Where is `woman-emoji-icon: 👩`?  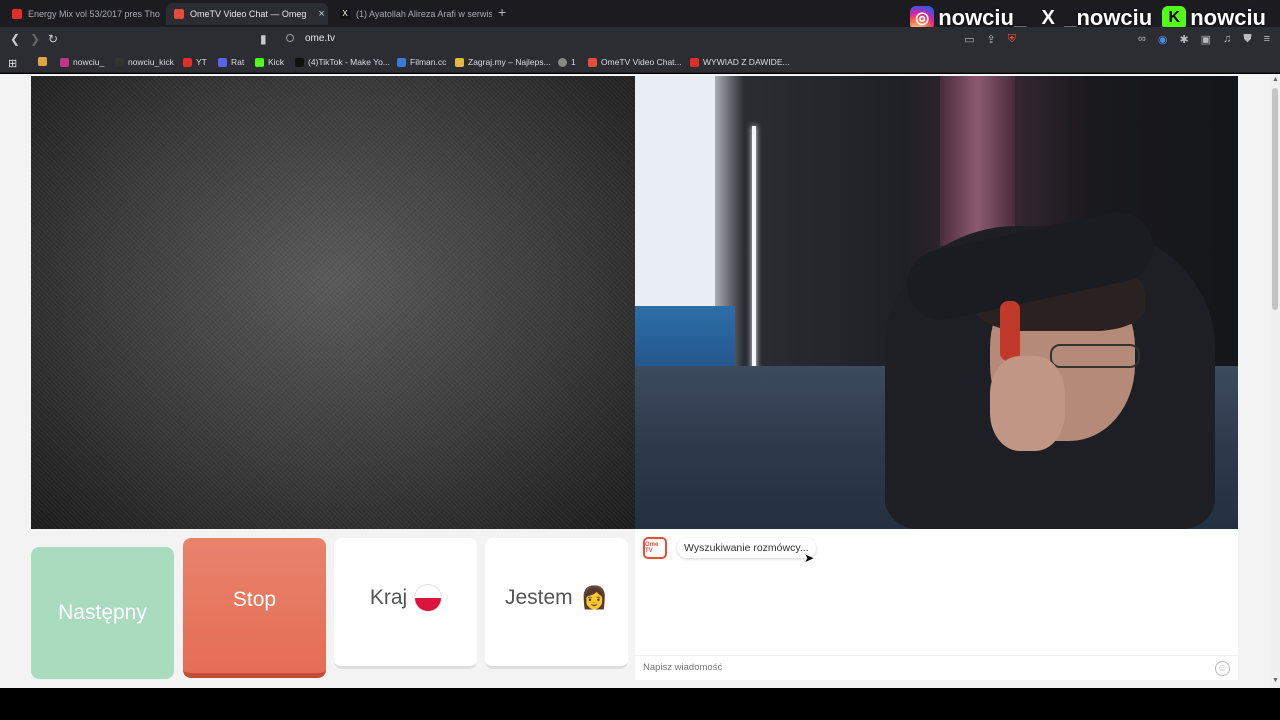
woman-emoji-icon: 👩 is located at coordinates (594, 597).